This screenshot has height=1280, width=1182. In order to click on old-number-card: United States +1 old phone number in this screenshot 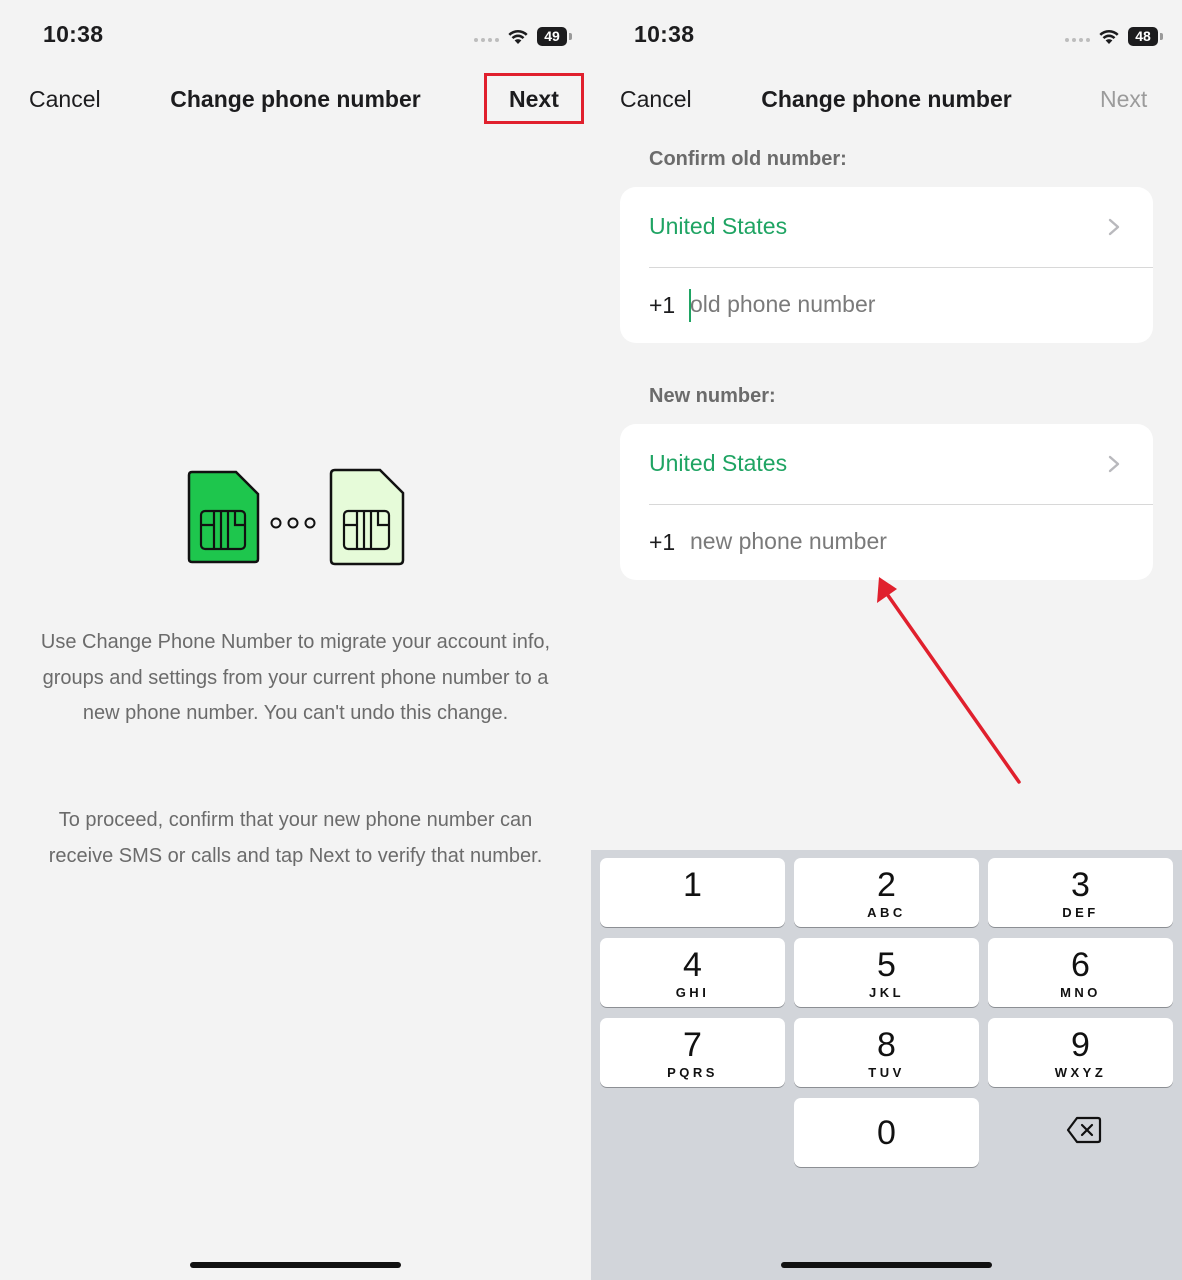, I will do `click(886, 265)`.